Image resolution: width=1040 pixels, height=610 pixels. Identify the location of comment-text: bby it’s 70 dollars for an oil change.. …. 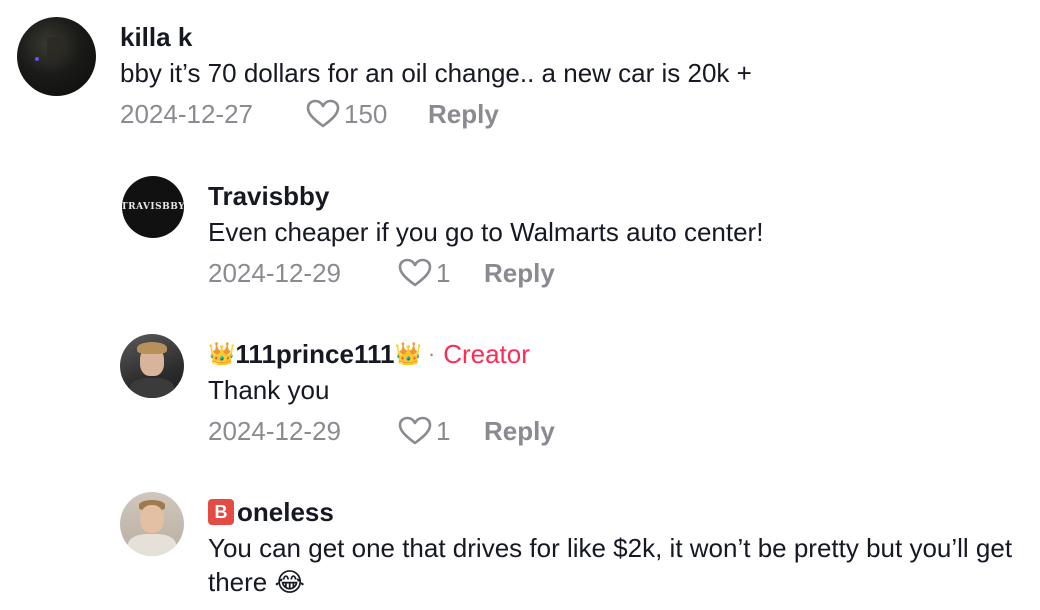
(436, 73).